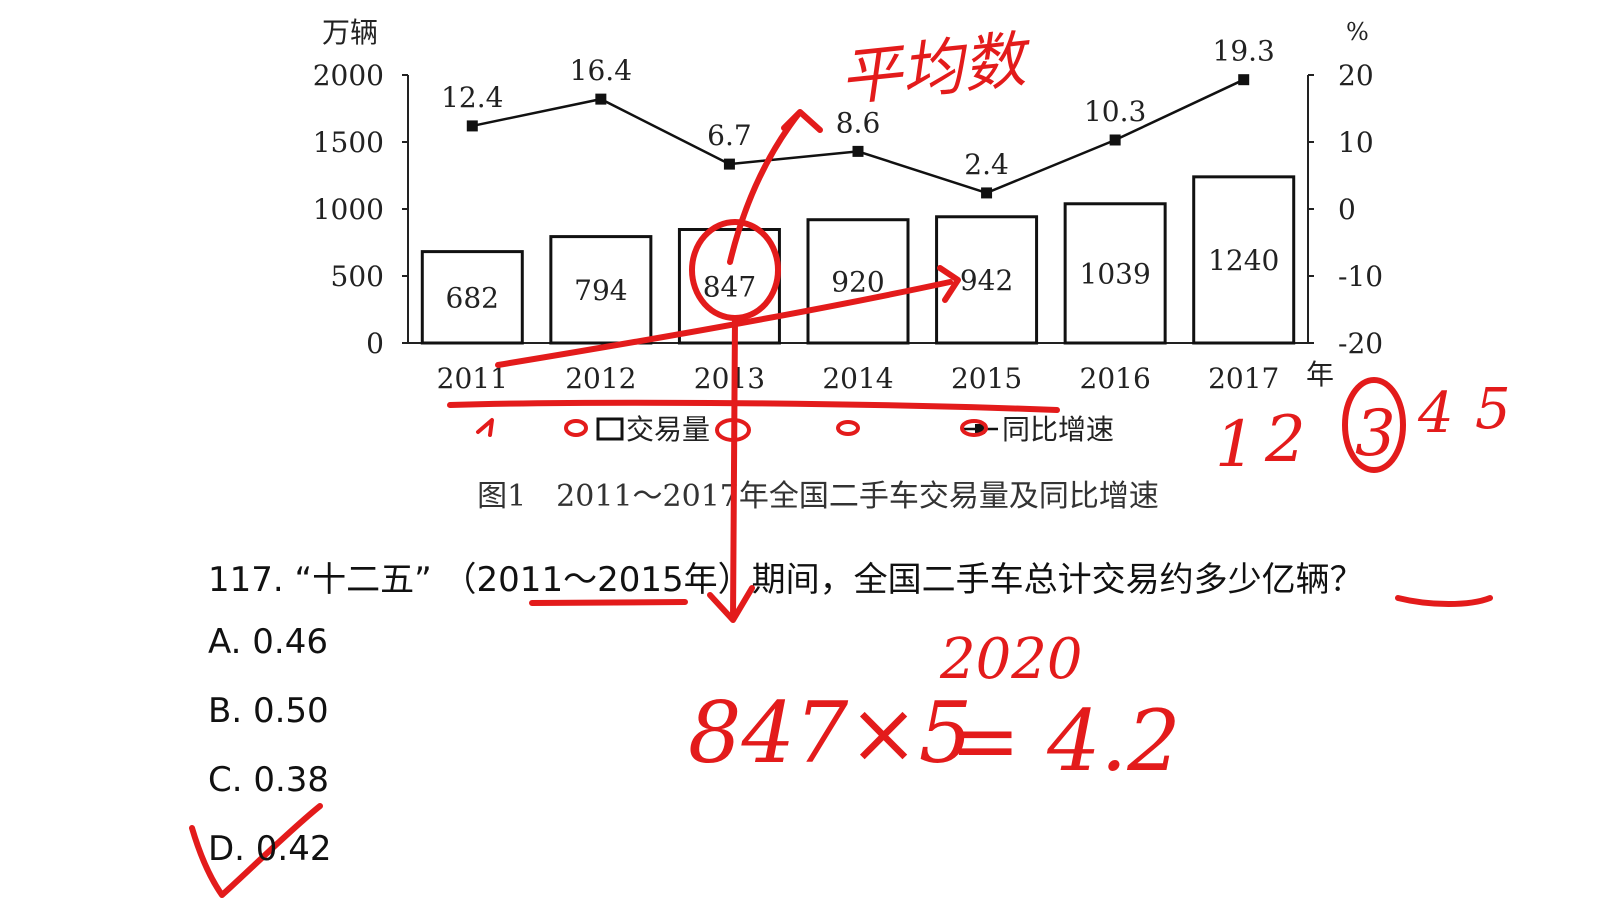 The width and height of the screenshot is (1597, 923). Describe the element at coordinates (729, 378) in the screenshot. I see `x-tick-label: 2013` at that location.